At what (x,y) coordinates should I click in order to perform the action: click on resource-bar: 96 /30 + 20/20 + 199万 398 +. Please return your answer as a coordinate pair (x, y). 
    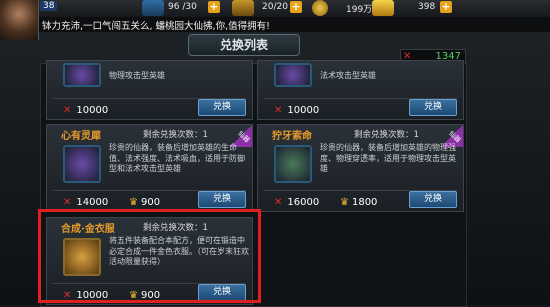
    Looking at the image, I should click on (275, 9).